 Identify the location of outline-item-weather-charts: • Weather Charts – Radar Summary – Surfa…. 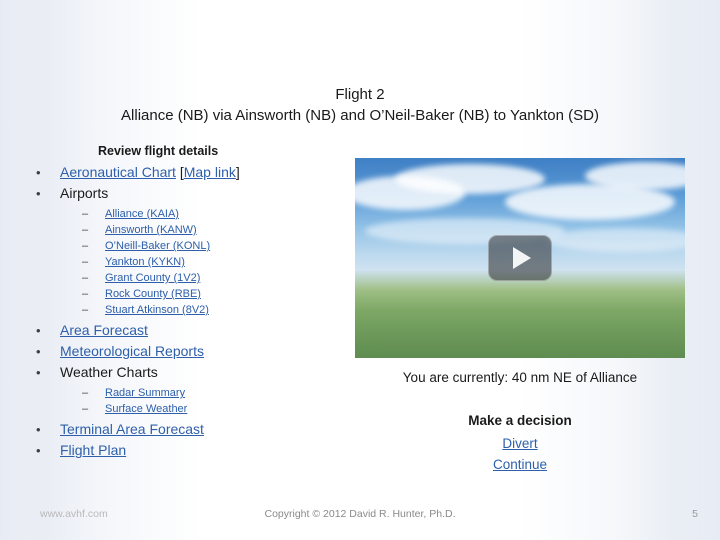
(188, 389).